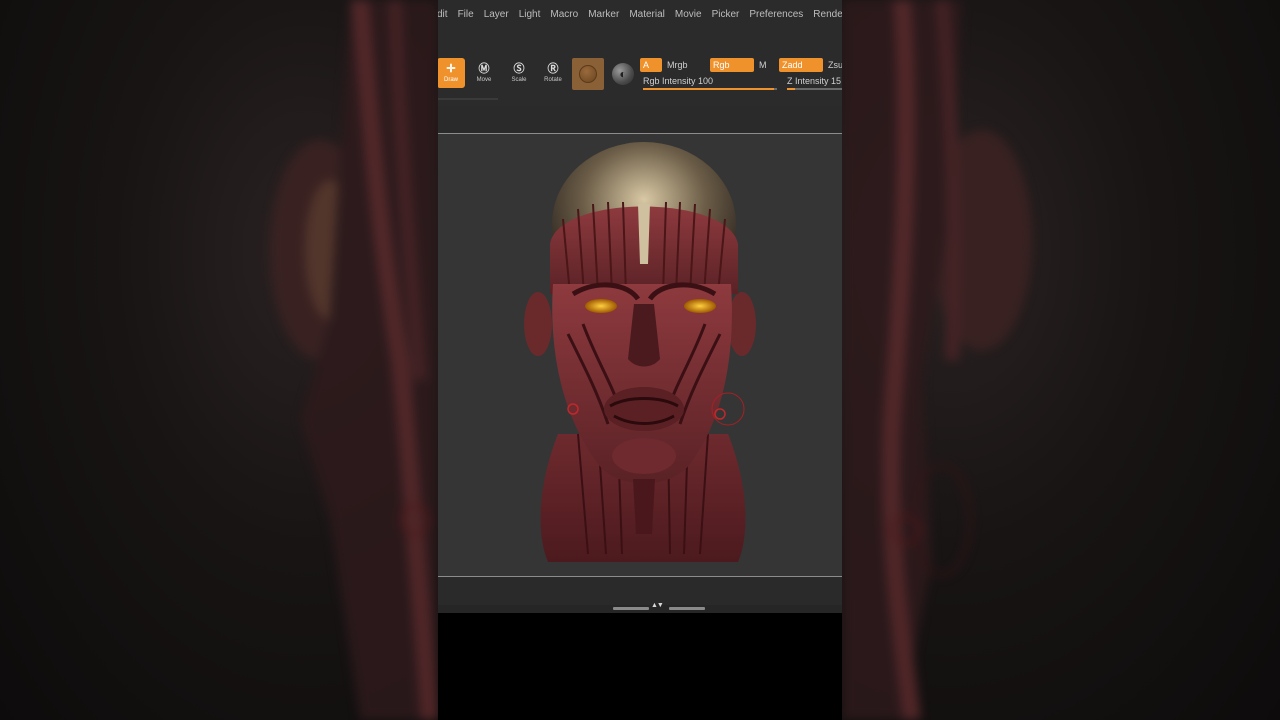 The width and height of the screenshot is (1280, 720). What do you see at coordinates (496, 14) in the screenshot?
I see `menu-item-layer: Layer` at bounding box center [496, 14].